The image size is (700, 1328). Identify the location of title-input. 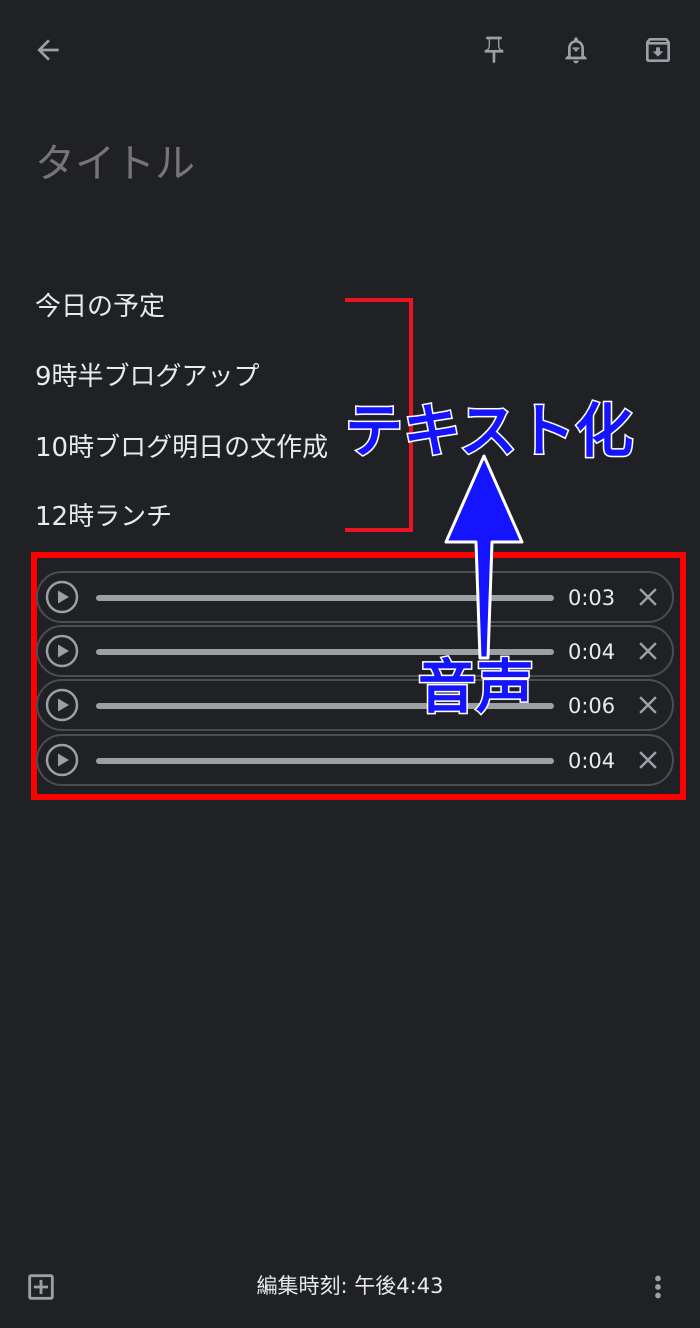
(335, 164).